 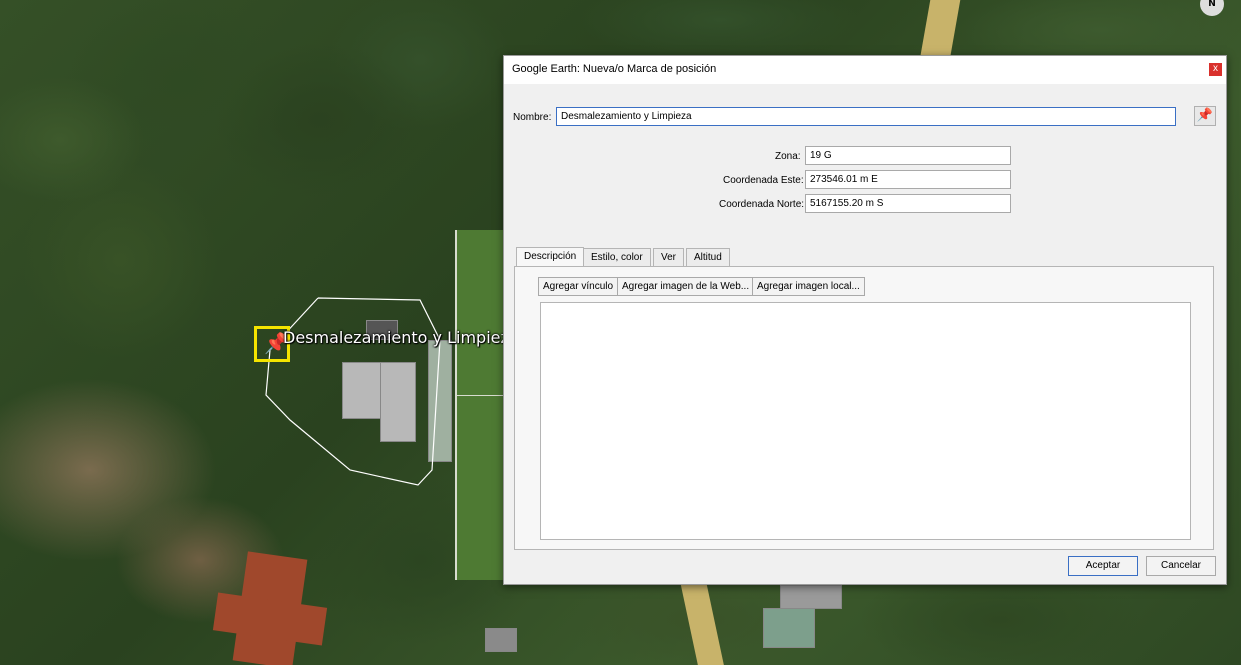 I want to click on close-button: x, so click(x=1215, y=69).